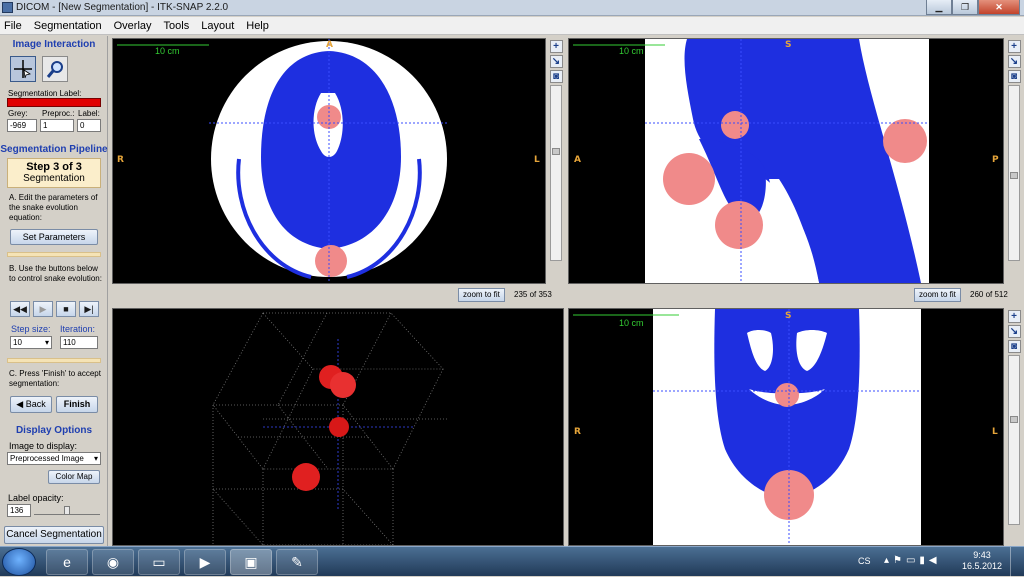 Image resolution: width=1024 pixels, height=577 pixels. What do you see at coordinates (995, 160) in the screenshot?
I see `sagittal-orient-right: P` at bounding box center [995, 160].